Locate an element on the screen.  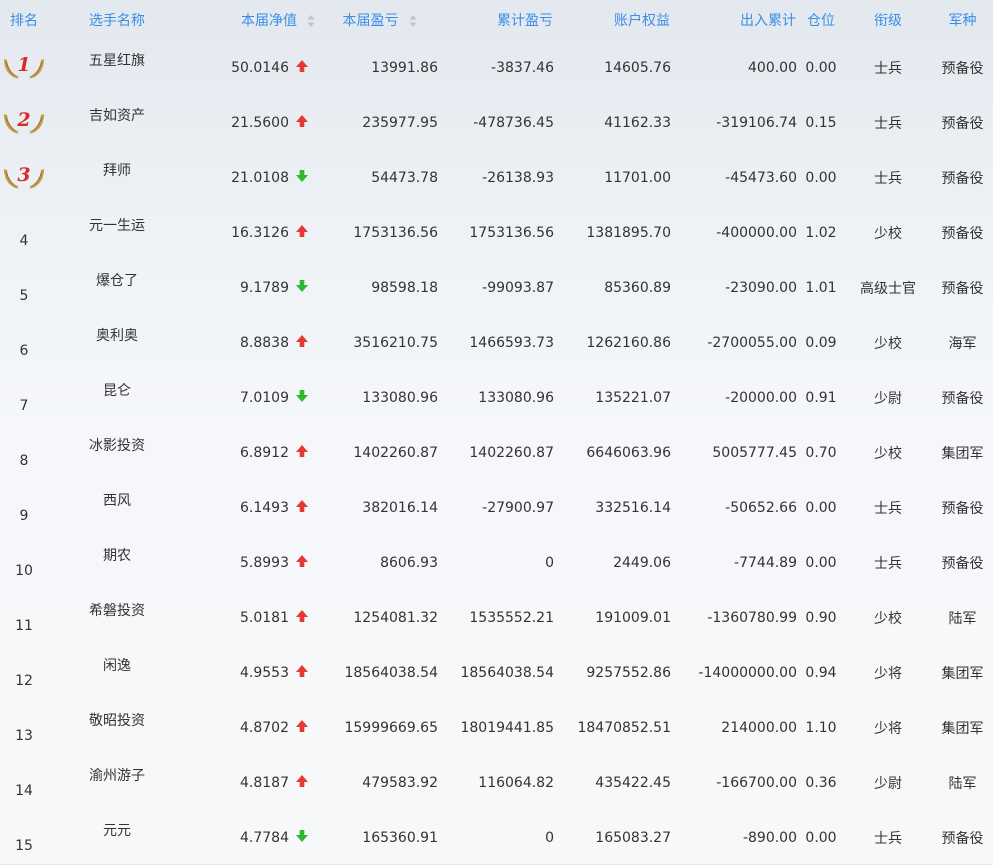
player-name: 拜师 is located at coordinates (117, 178).